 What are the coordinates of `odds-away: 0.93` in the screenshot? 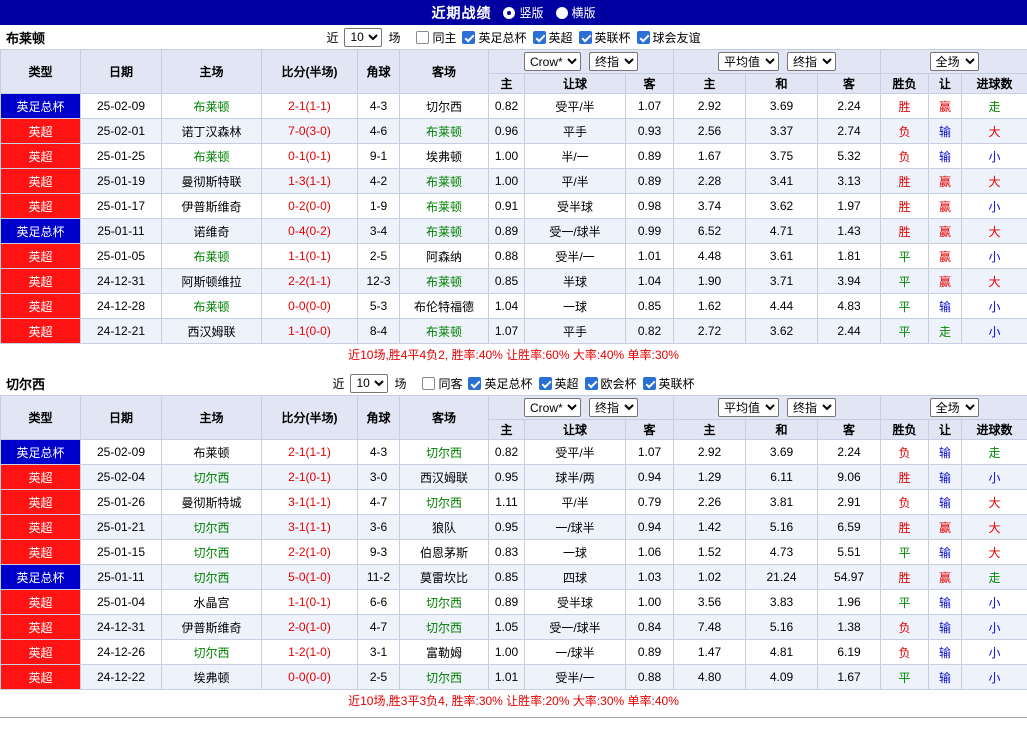 It's located at (649, 131).